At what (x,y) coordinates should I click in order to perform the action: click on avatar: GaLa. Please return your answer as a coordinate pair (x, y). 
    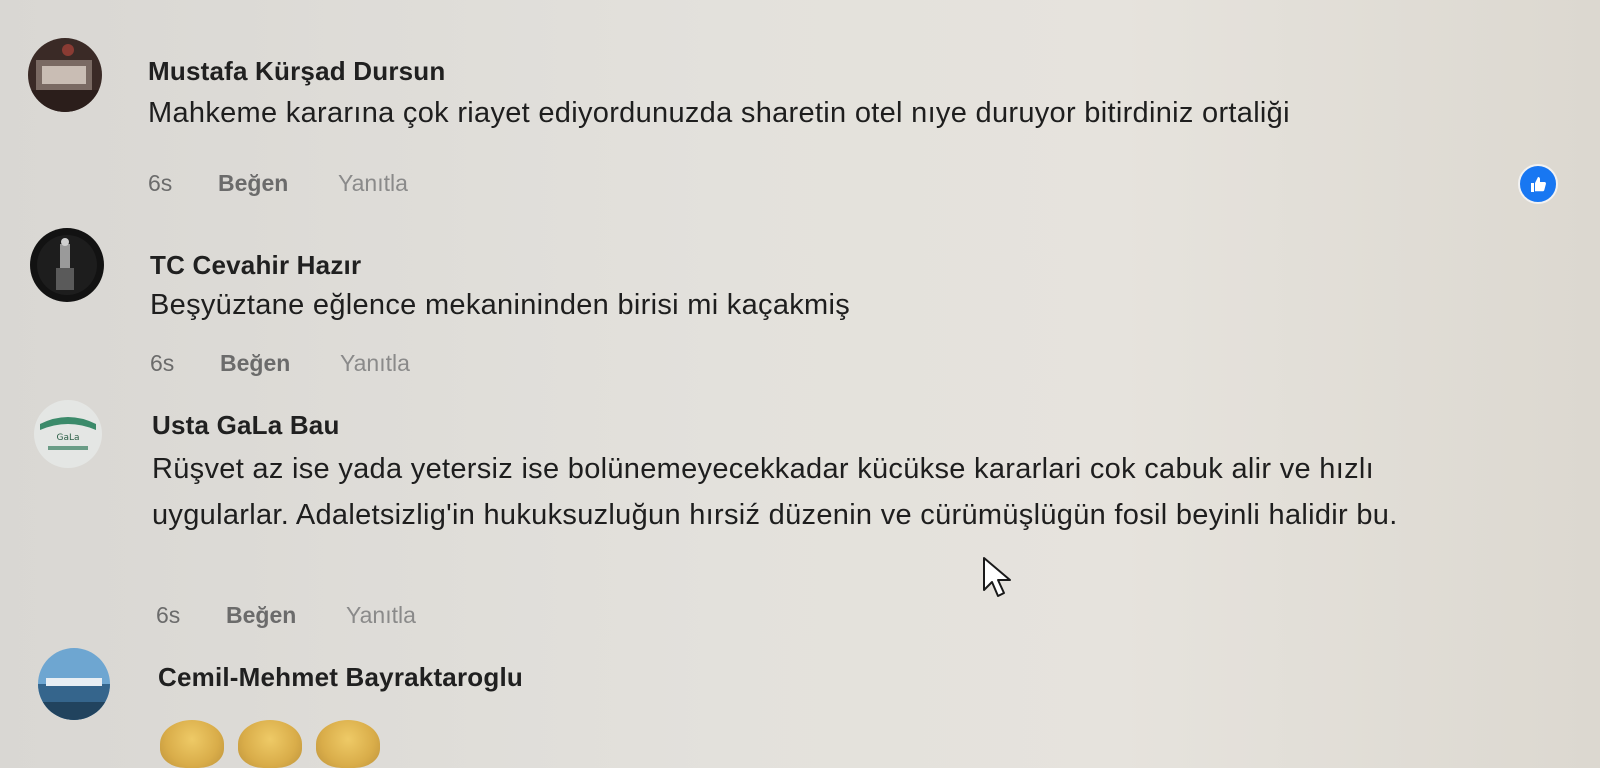
    Looking at the image, I should click on (68, 434).